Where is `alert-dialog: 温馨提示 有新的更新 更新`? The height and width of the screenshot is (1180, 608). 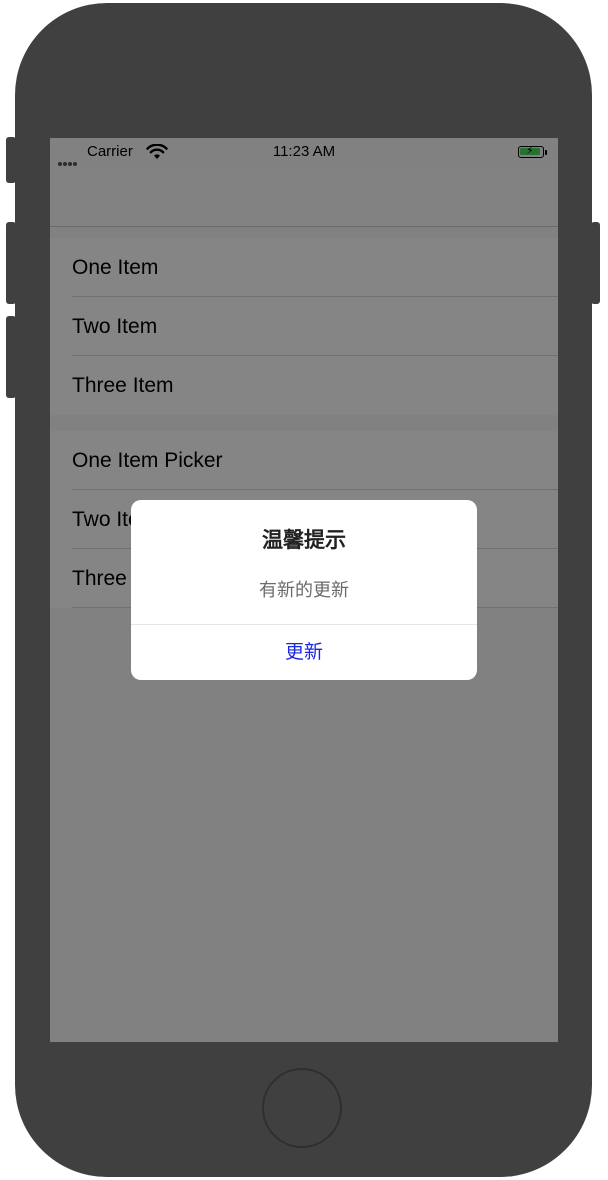 alert-dialog: 温馨提示 有新的更新 更新 is located at coordinates (304, 590).